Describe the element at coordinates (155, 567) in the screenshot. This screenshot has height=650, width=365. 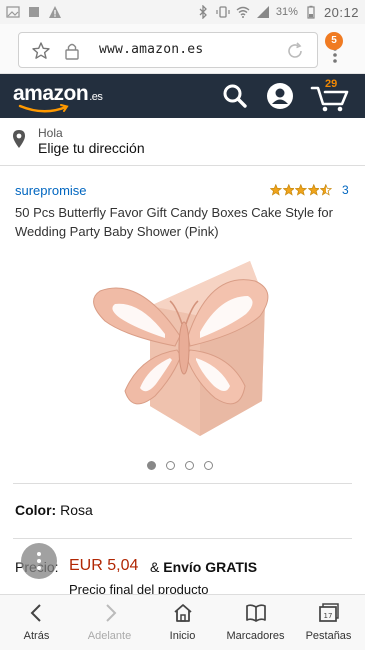
I see `shipping-prefix: &` at that location.